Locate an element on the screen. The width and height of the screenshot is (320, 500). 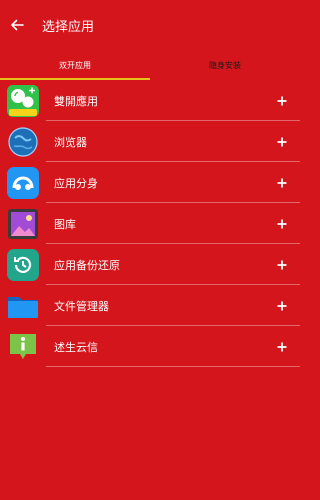
list-item-app-clone: 应用分身 is located at coordinates (150, 182).